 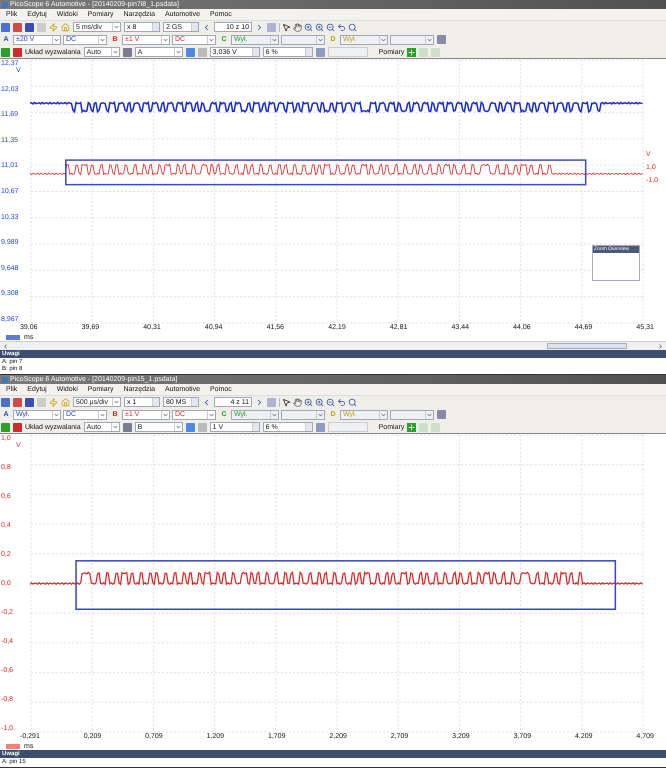 I want to click on scrollbar-thumb, so click(x=587, y=346).